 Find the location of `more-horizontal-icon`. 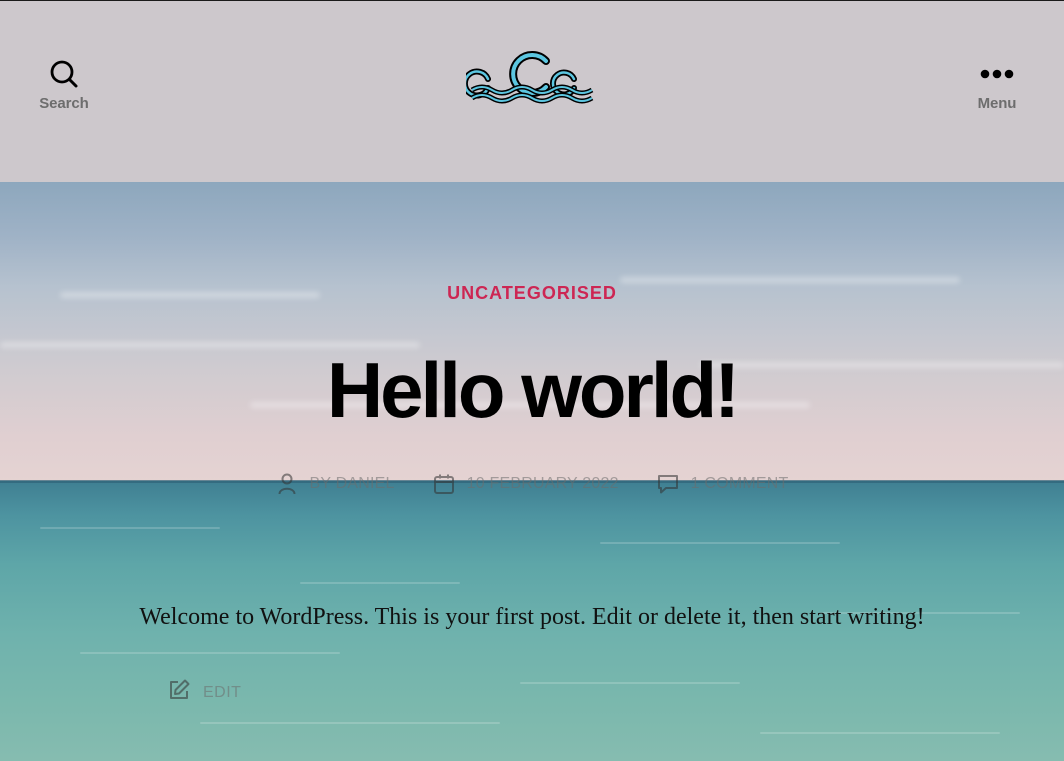

more-horizontal-icon is located at coordinates (997, 74).